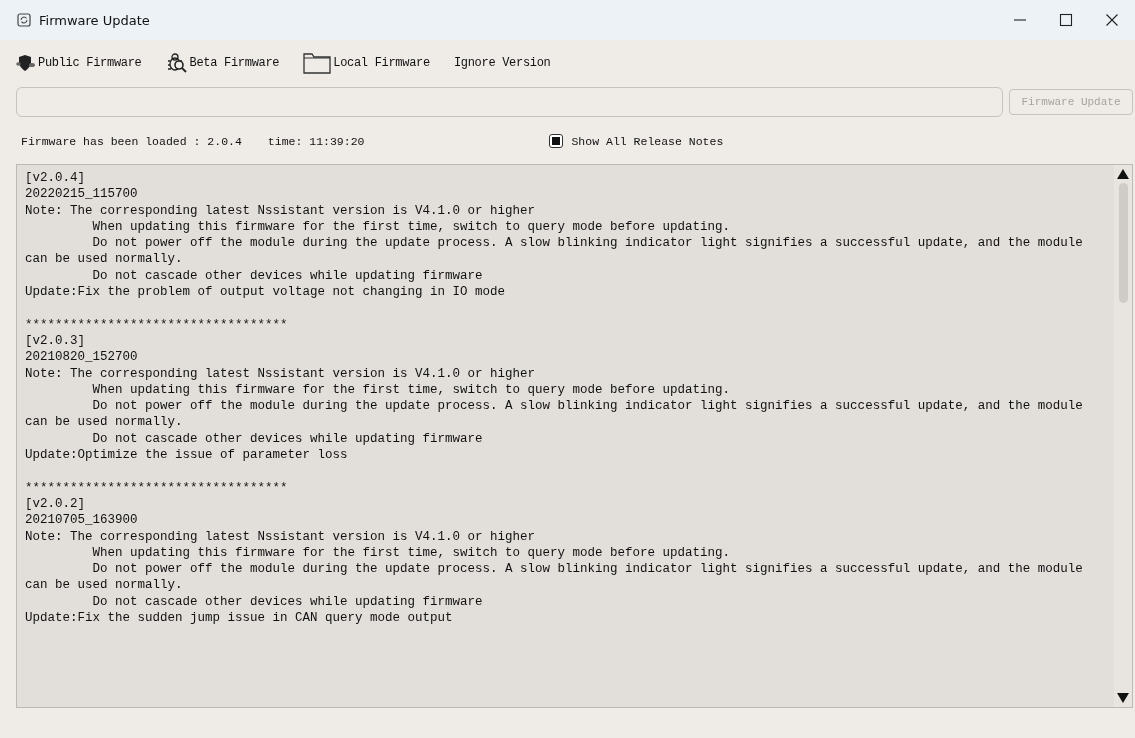 This screenshot has width=1135, height=738. Describe the element at coordinates (1123, 698) in the screenshot. I see `scroll-down-icon` at that location.